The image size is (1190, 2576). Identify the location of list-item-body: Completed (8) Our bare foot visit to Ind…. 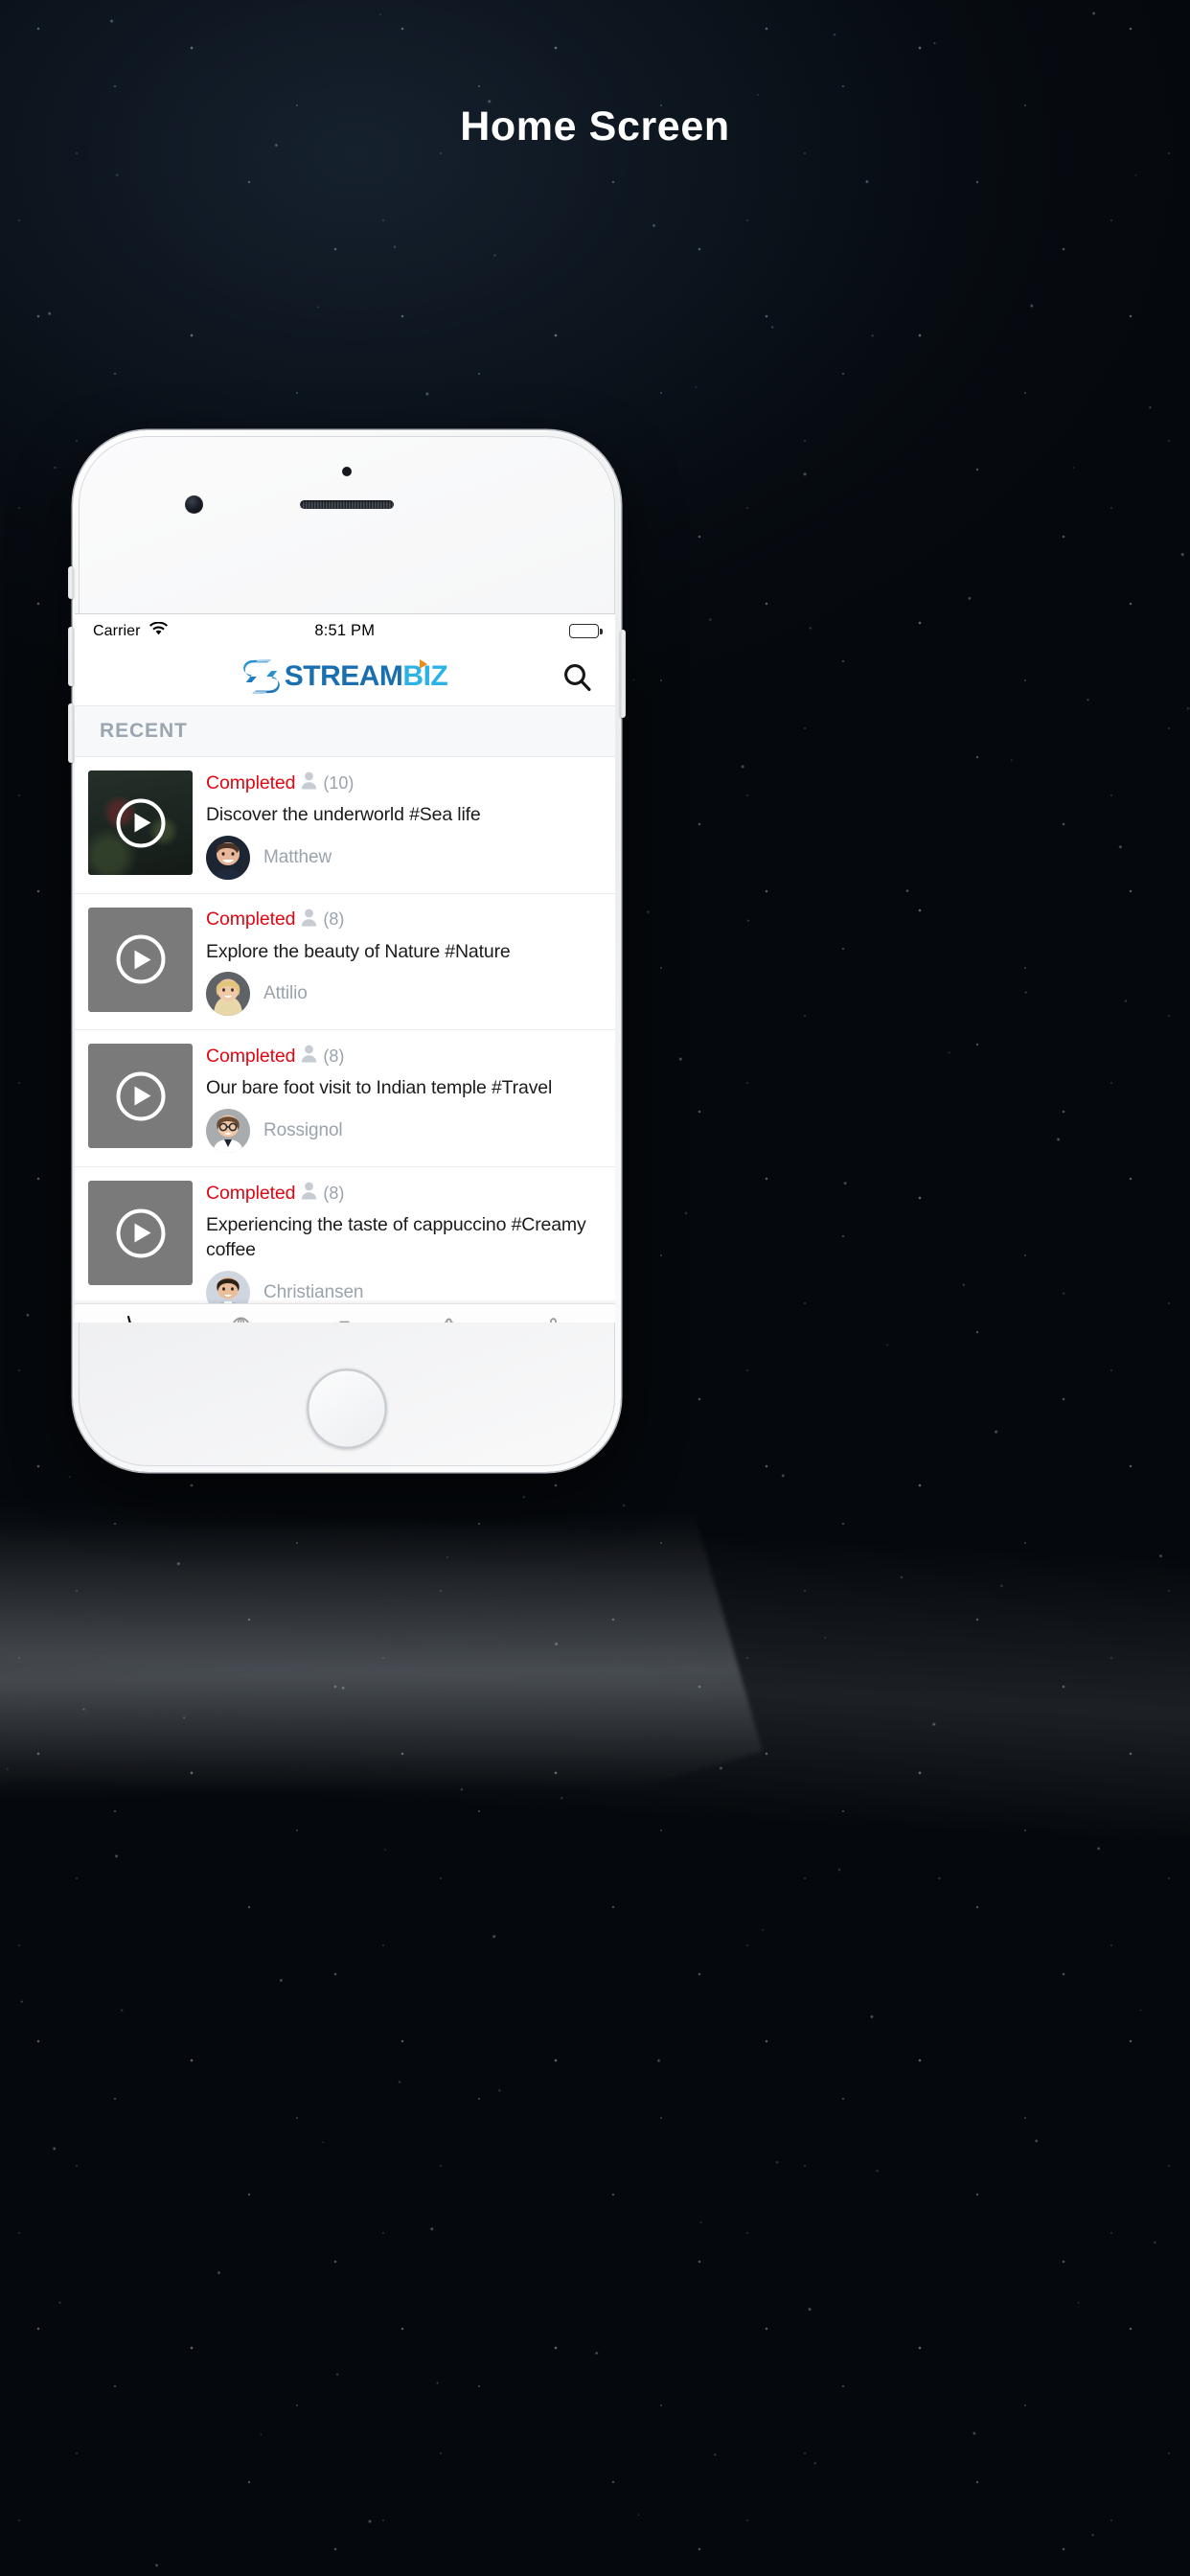
(398, 1099).